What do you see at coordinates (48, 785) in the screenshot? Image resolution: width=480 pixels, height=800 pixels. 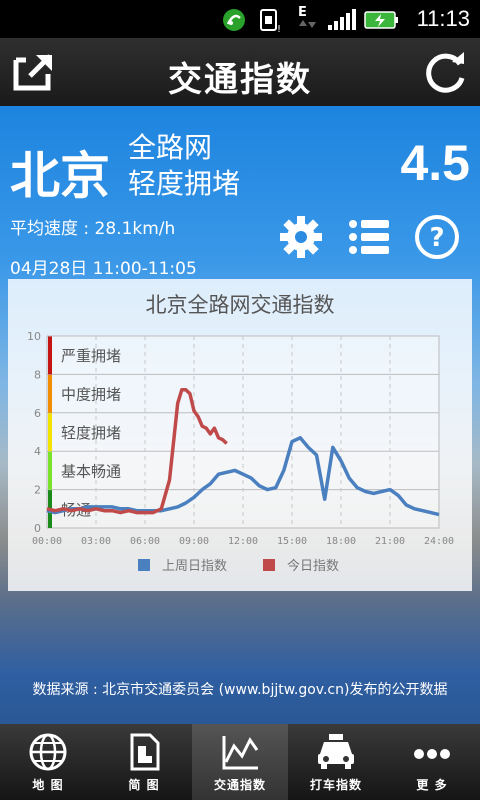 I see `nav-label: 地 图` at bounding box center [48, 785].